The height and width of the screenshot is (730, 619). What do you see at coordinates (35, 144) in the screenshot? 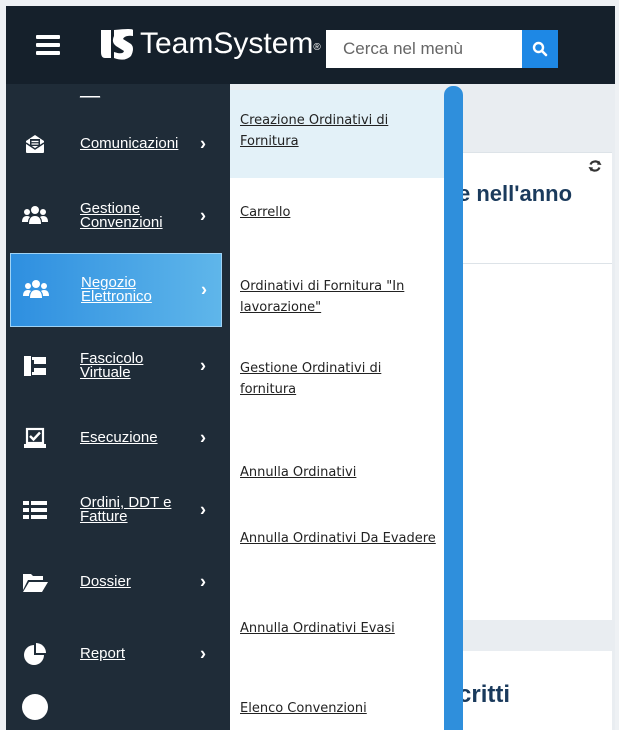
I see `envelope-icon` at bounding box center [35, 144].